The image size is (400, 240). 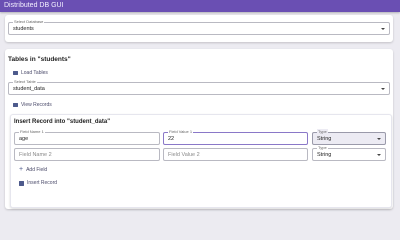 I want to click on insert-record-button: Insert Record, so click(x=38, y=183).